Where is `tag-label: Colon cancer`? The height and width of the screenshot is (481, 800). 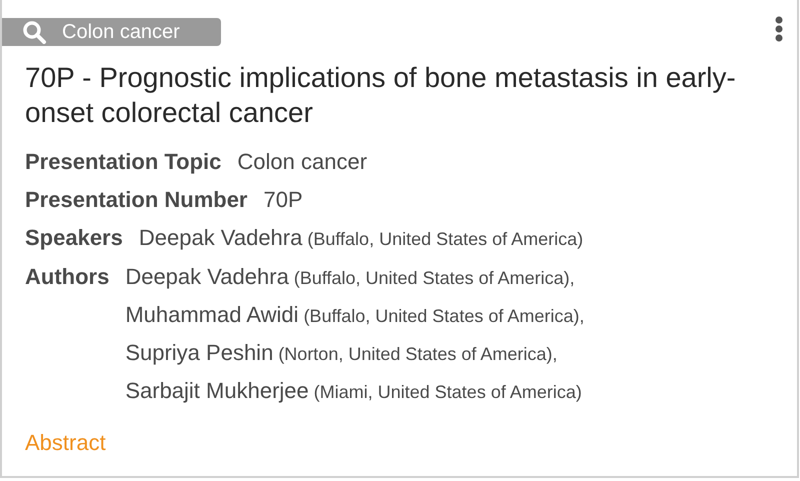 tag-label: Colon cancer is located at coordinates (121, 32).